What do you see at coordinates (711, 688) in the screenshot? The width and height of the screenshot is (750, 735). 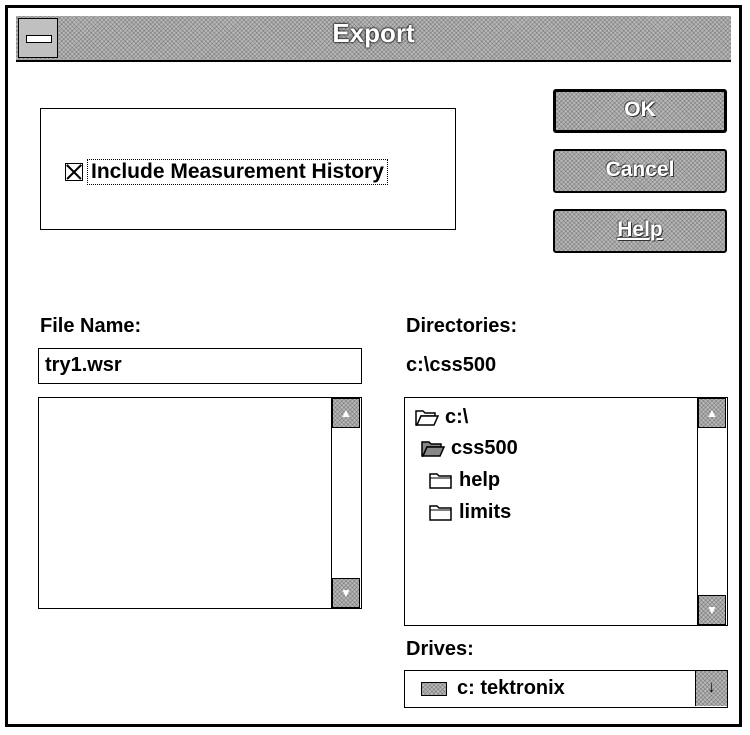 I see `dropdown-arrow-icon: ↓` at bounding box center [711, 688].